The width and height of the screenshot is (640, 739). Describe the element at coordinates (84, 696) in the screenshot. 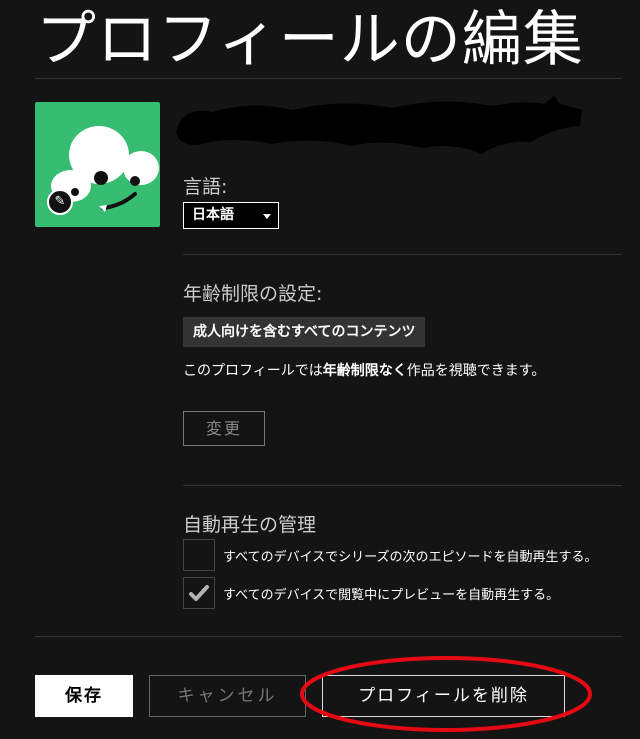

I see `save-button: 保存` at that location.